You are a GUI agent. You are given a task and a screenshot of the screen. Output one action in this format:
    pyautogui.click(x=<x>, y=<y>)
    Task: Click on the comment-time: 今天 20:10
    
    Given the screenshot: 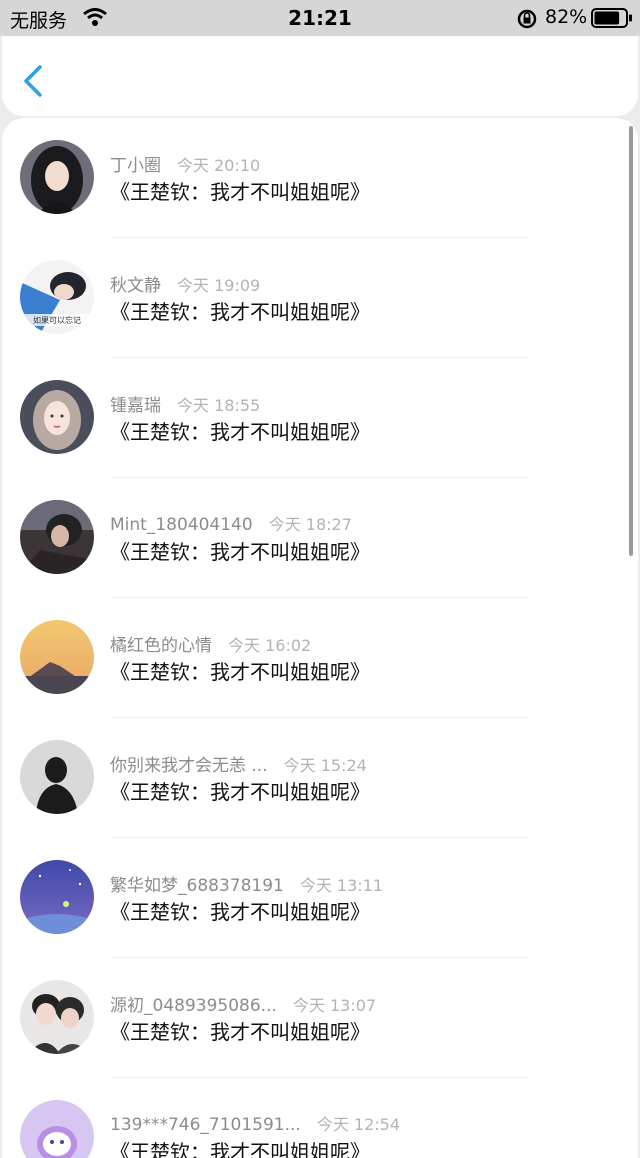 What is the action you would take?
    pyautogui.click(x=219, y=165)
    